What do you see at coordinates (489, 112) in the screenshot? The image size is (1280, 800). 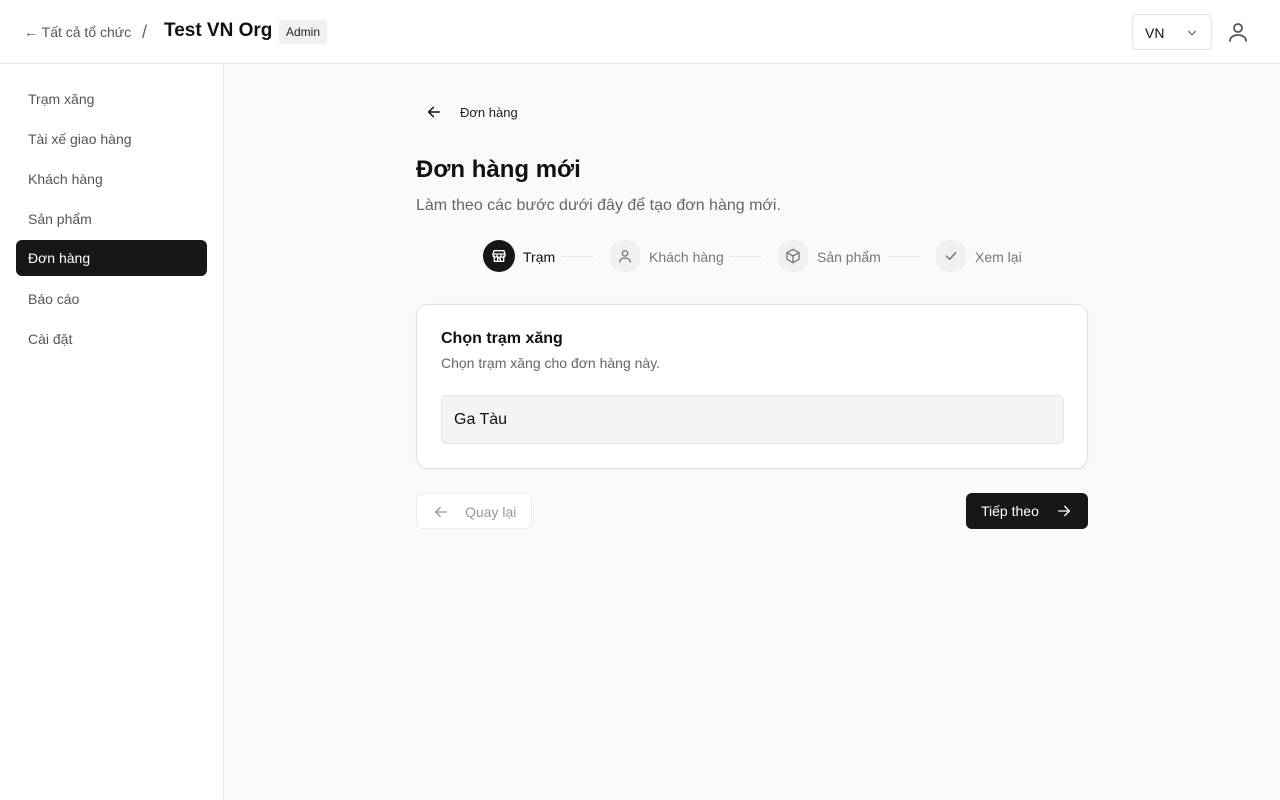 I see `back-link-label: Đơn hàng` at bounding box center [489, 112].